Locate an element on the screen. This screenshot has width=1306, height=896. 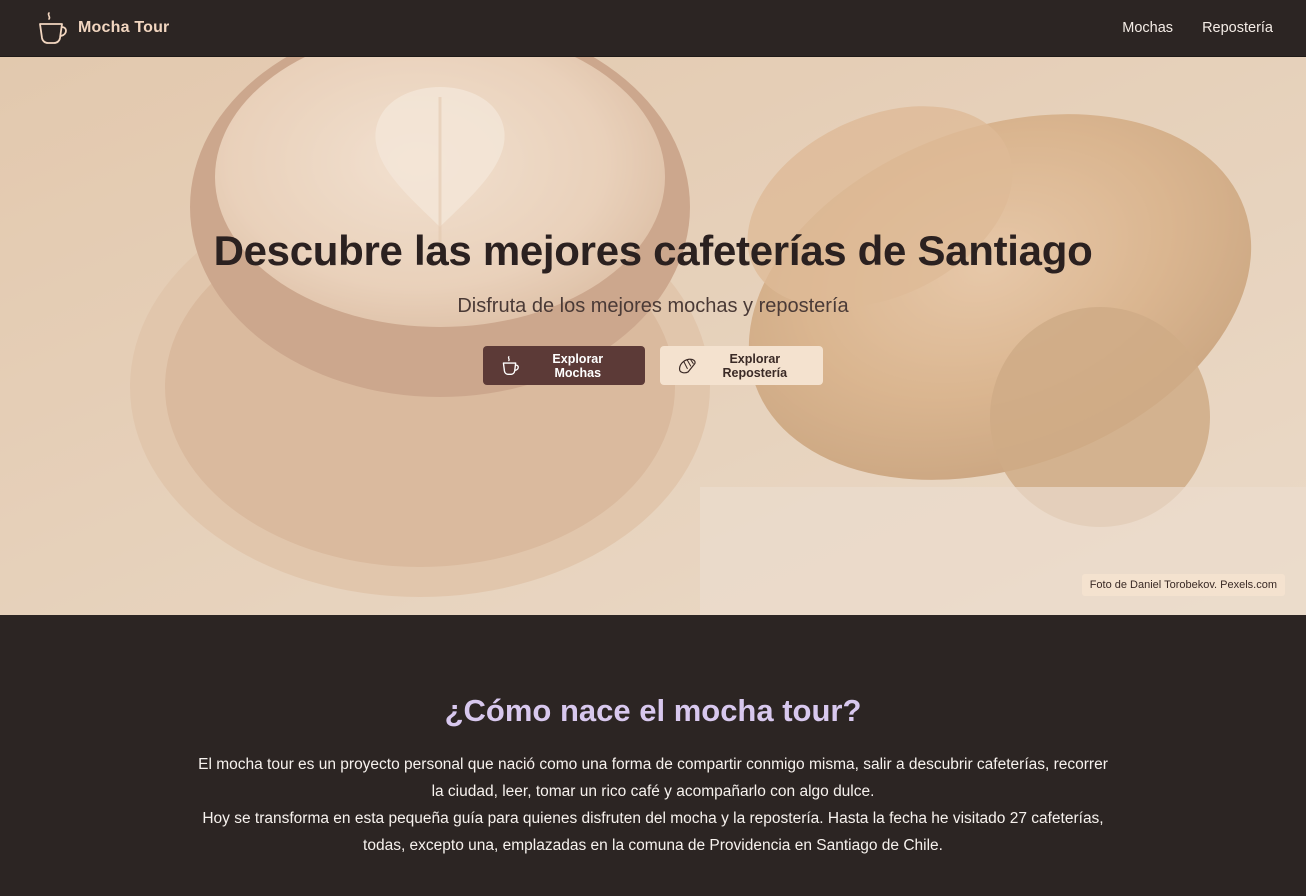
brand-link: Mocha Tour is located at coordinates (102, 28).